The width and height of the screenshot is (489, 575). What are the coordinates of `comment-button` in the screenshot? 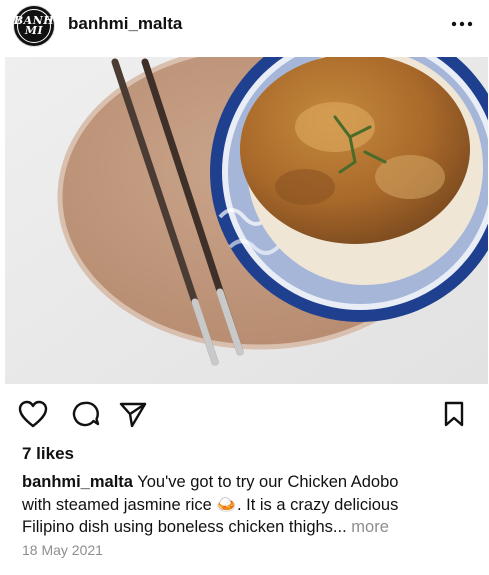 It's located at (85, 416).